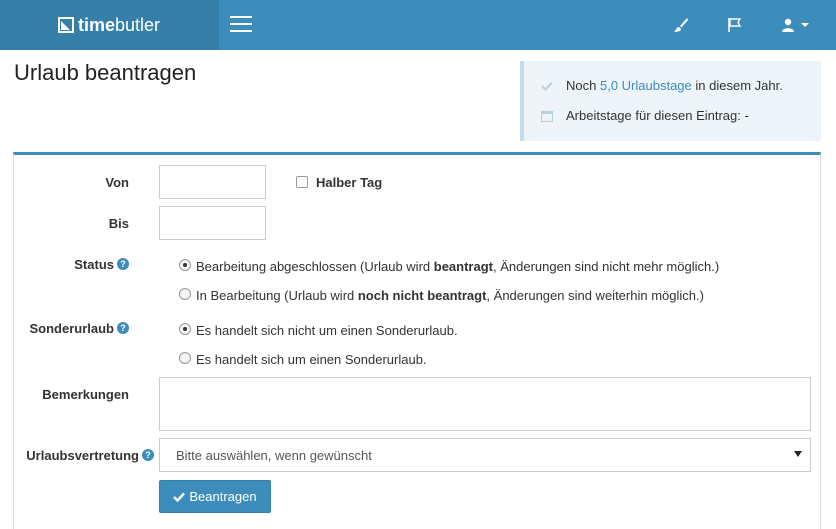 The height and width of the screenshot is (529, 836). What do you see at coordinates (805, 25) in the screenshot?
I see `caret-down-icon` at bounding box center [805, 25].